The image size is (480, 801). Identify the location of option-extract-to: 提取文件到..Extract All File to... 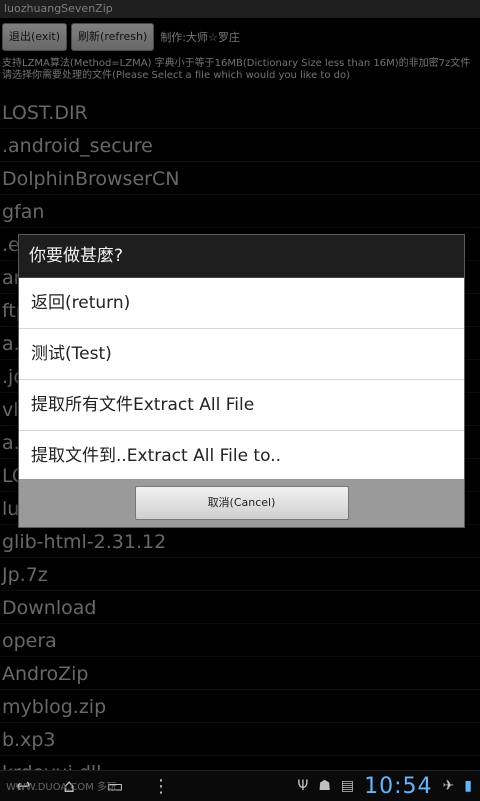
(241, 456).